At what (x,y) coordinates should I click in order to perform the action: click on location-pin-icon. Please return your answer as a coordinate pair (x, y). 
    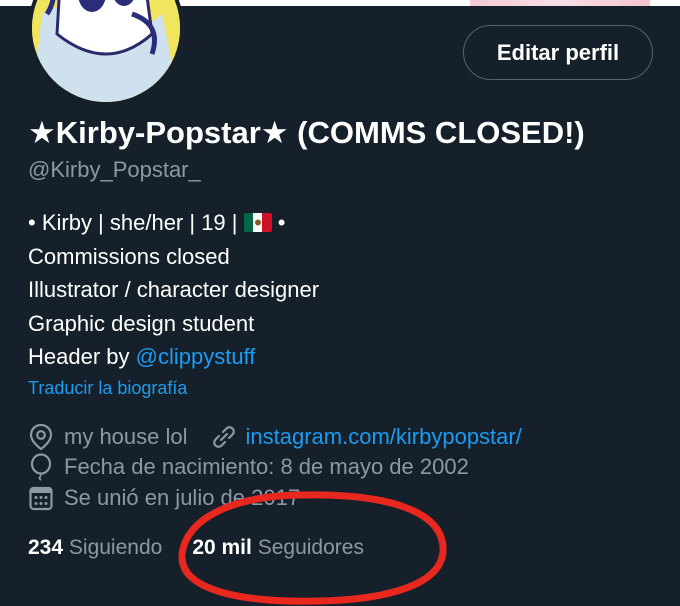
    Looking at the image, I should click on (41, 437).